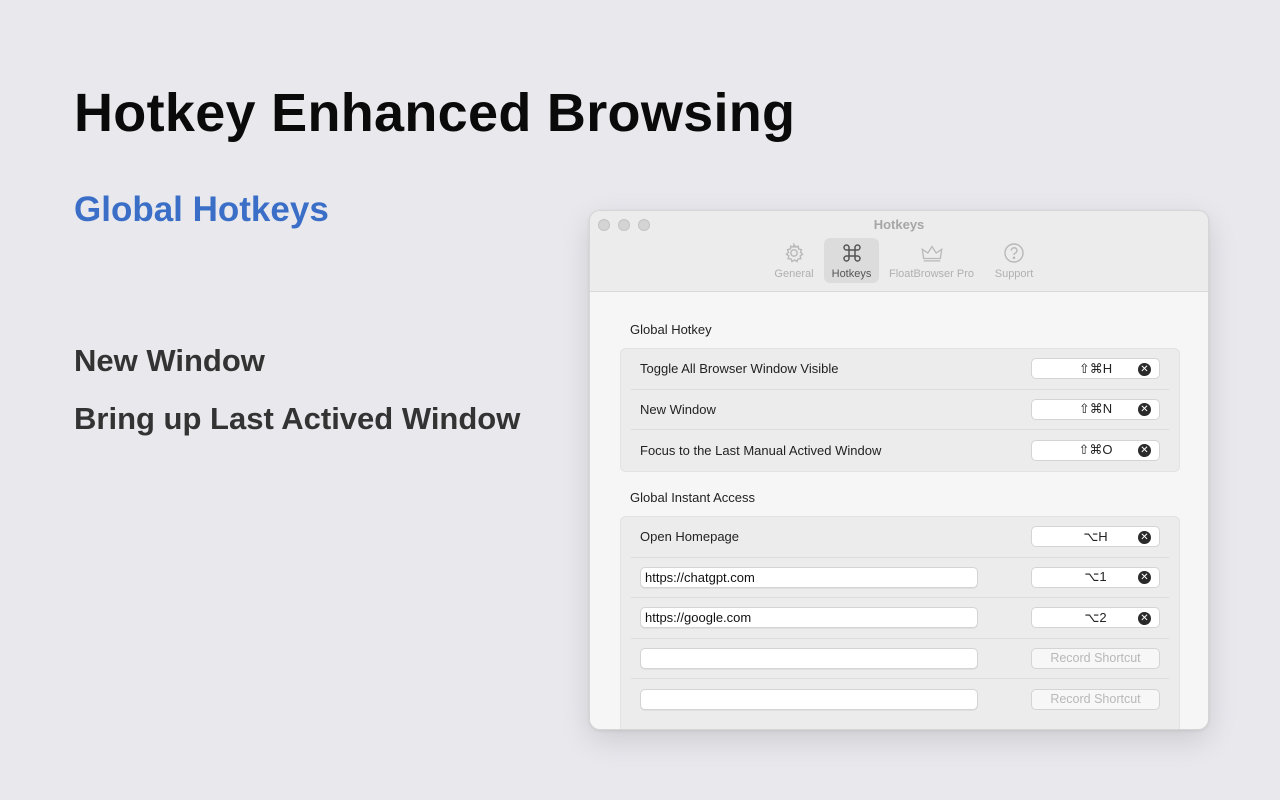 The height and width of the screenshot is (800, 1280). I want to click on homepage-label: Open Homepage, so click(690, 537).